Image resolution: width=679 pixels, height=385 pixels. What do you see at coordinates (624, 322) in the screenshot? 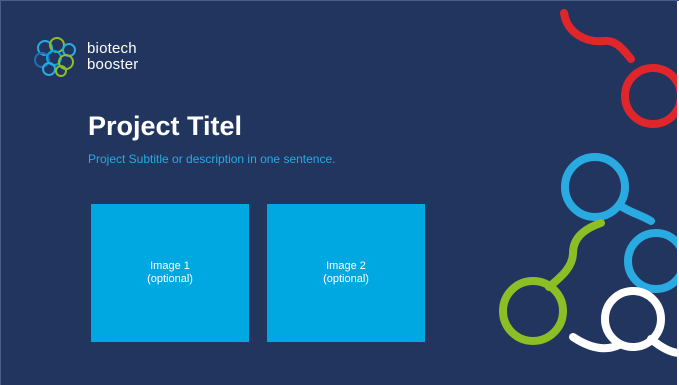
I see `white-molecule-icon` at bounding box center [624, 322].